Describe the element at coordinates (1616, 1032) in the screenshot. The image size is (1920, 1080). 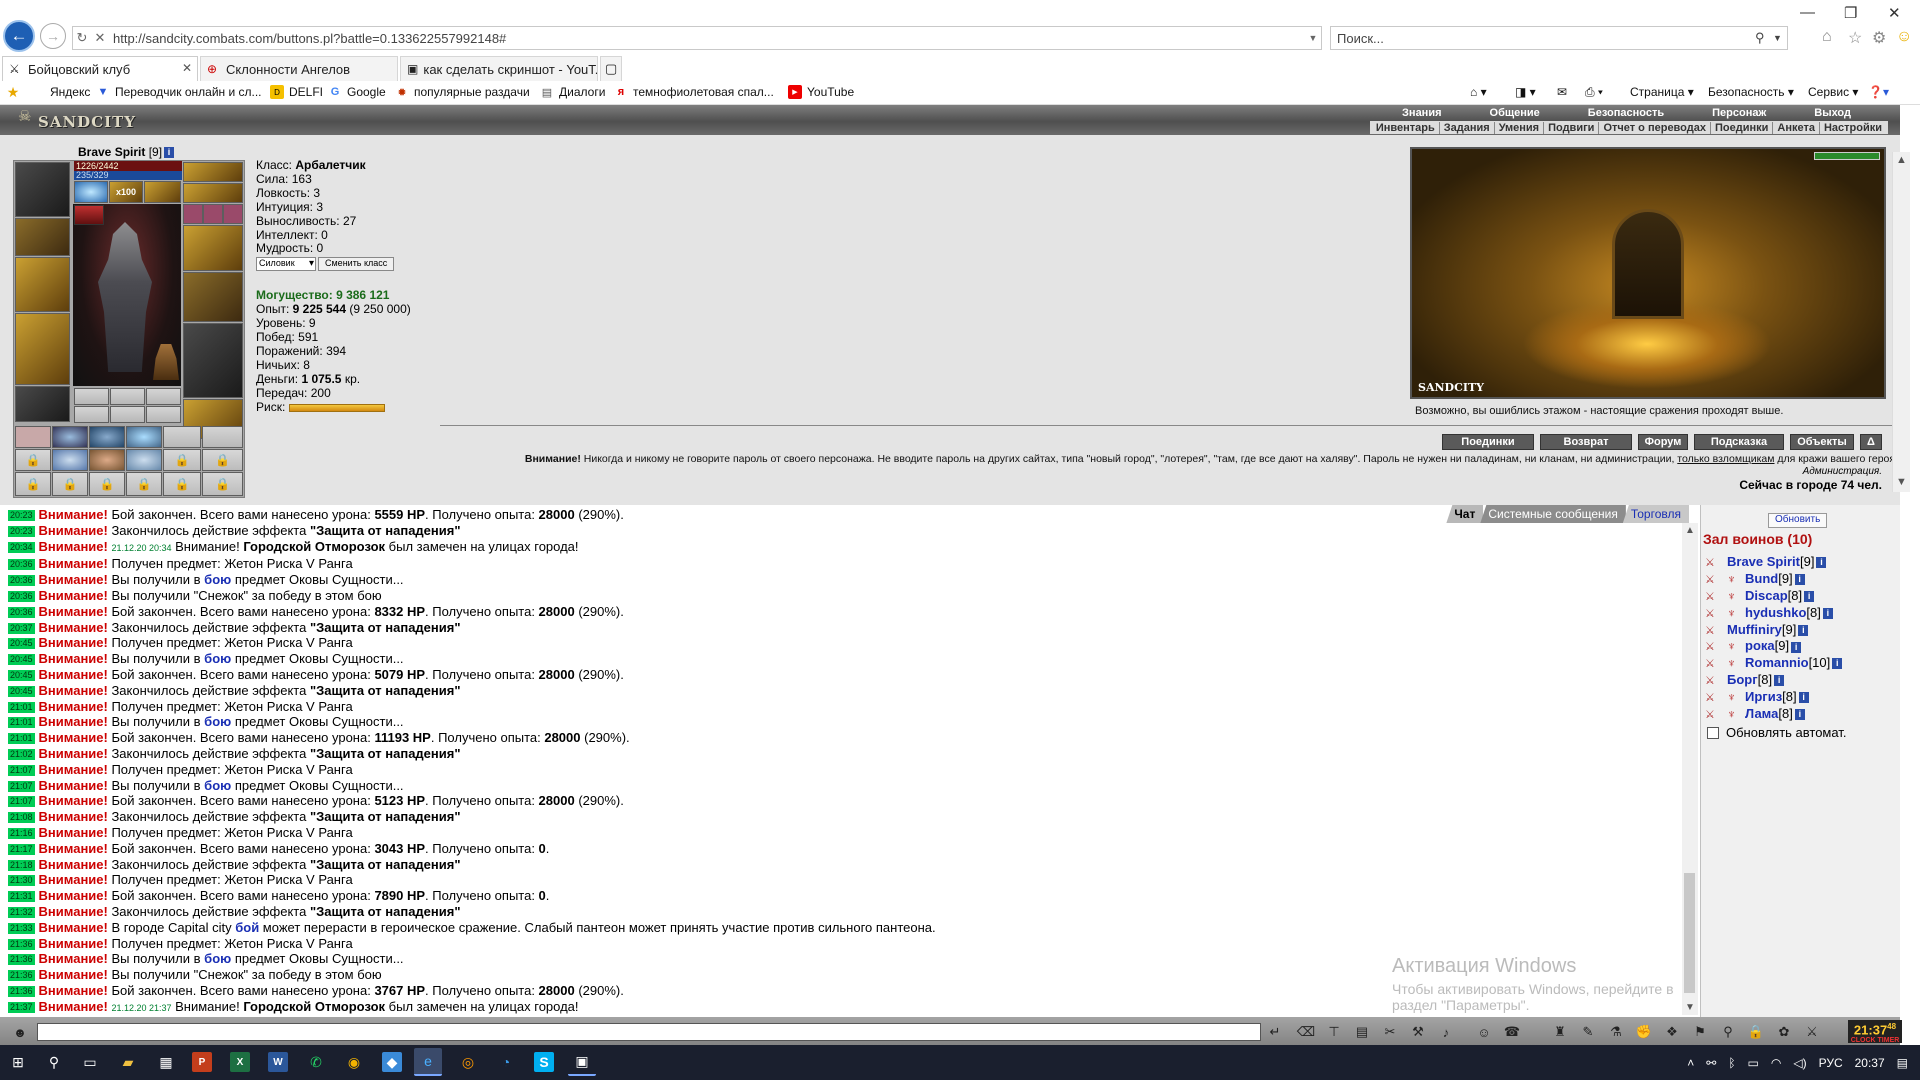
I see `potion-icon: ⚗` at that location.